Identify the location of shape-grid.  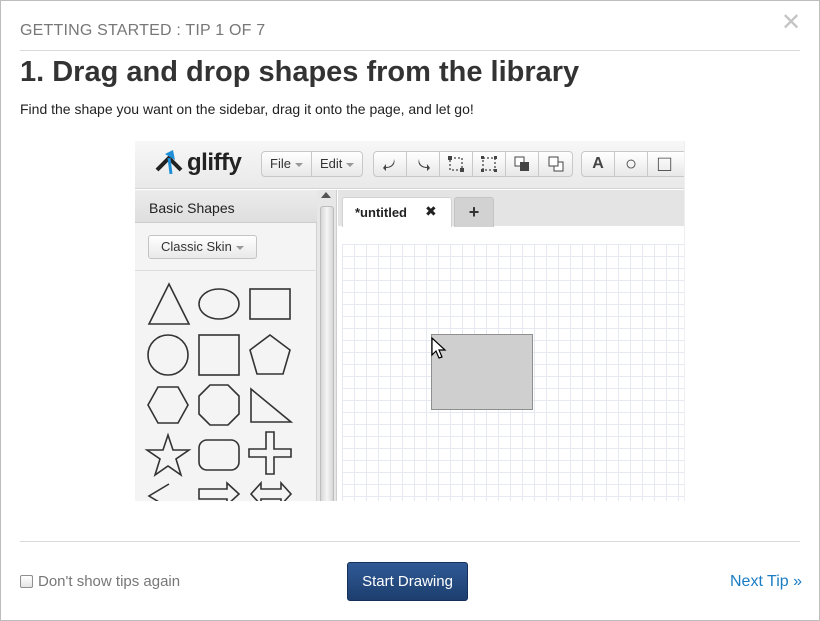
(219, 391).